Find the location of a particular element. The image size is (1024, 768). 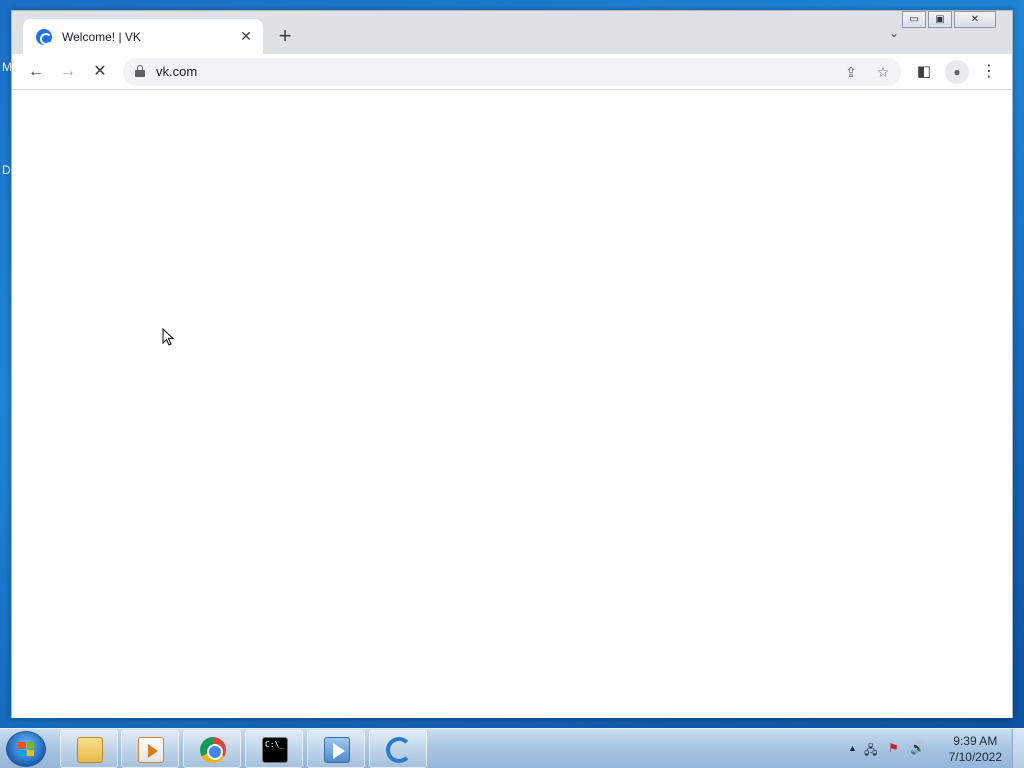

clock-date: 7/10/2022 is located at coordinates (975, 757).